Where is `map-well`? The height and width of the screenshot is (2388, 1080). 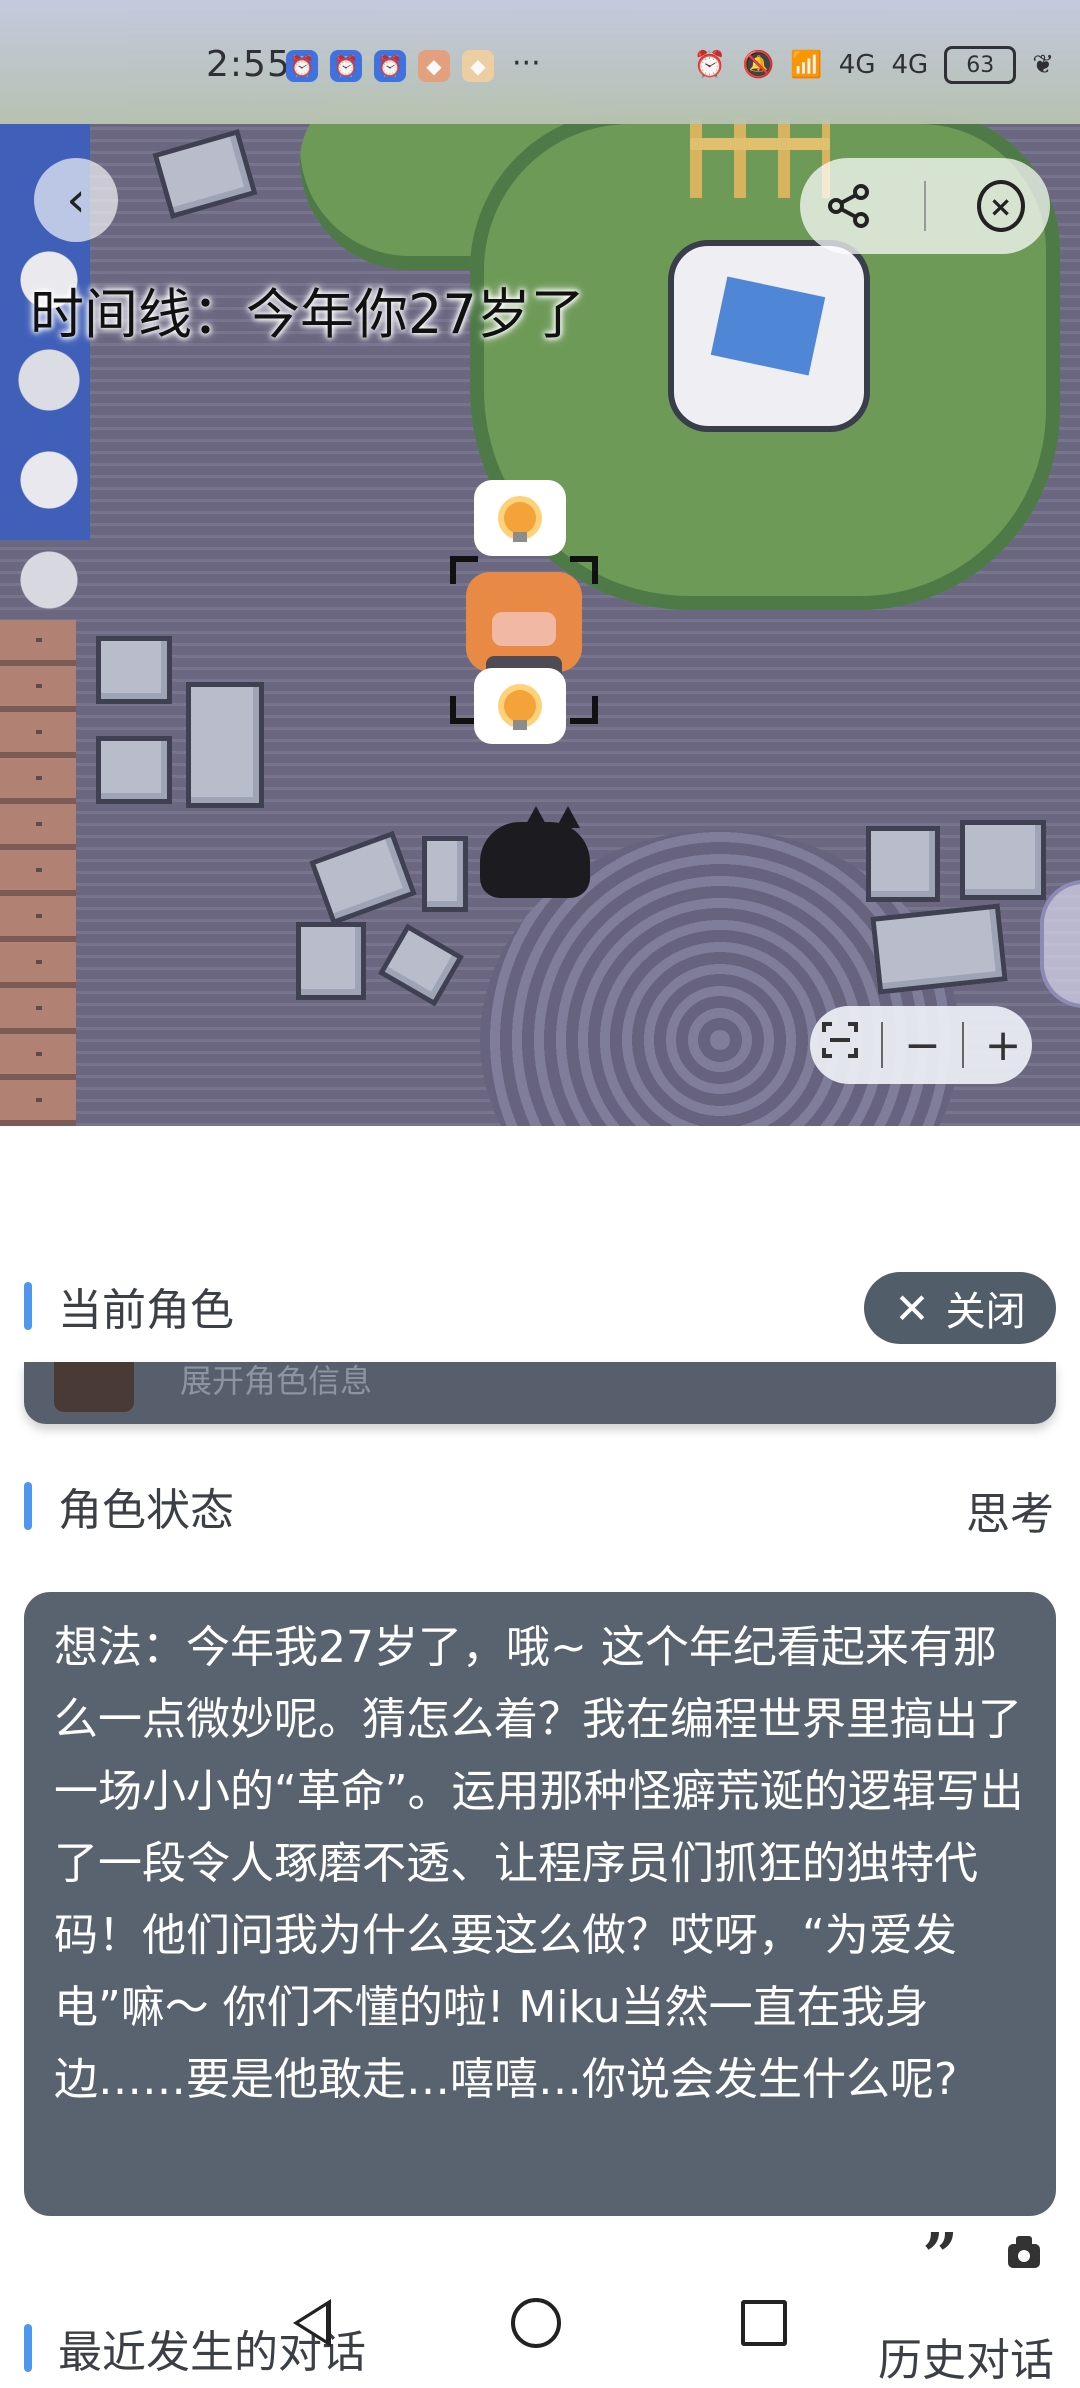 map-well is located at coordinates (769, 336).